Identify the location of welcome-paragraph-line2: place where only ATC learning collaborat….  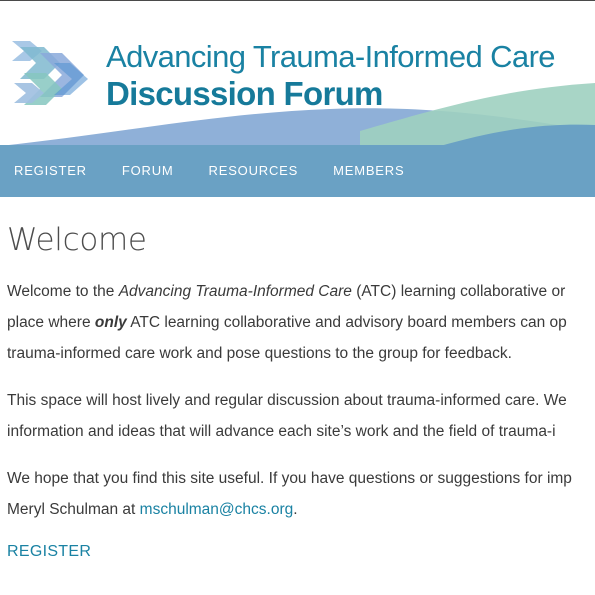
(301, 322).